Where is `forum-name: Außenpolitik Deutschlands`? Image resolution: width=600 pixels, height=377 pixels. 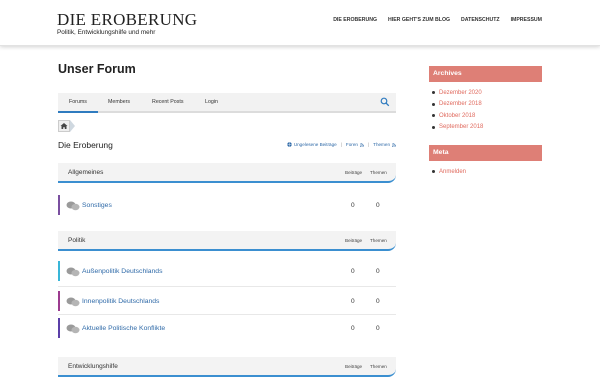 forum-name: Außenpolitik Deutschlands is located at coordinates (122, 271).